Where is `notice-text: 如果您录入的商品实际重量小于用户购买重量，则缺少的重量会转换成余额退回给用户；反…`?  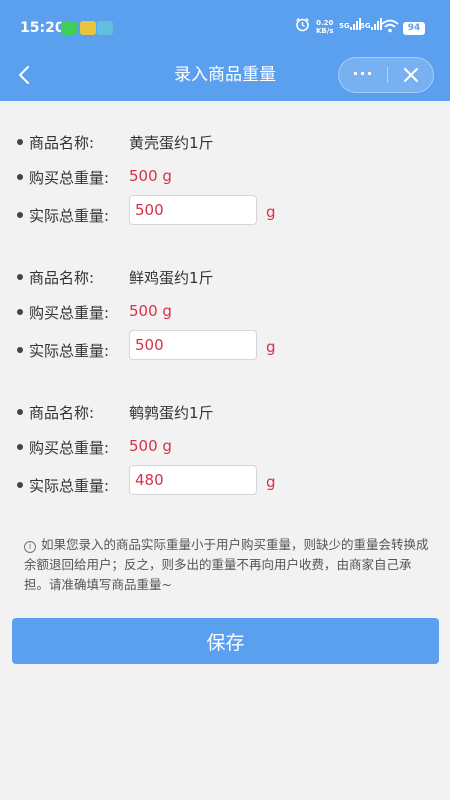 notice-text: 如果您录入的商品实际重量小于用户购买重量，则缺少的重量会转换成余额退回给用户；反… is located at coordinates (226, 564).